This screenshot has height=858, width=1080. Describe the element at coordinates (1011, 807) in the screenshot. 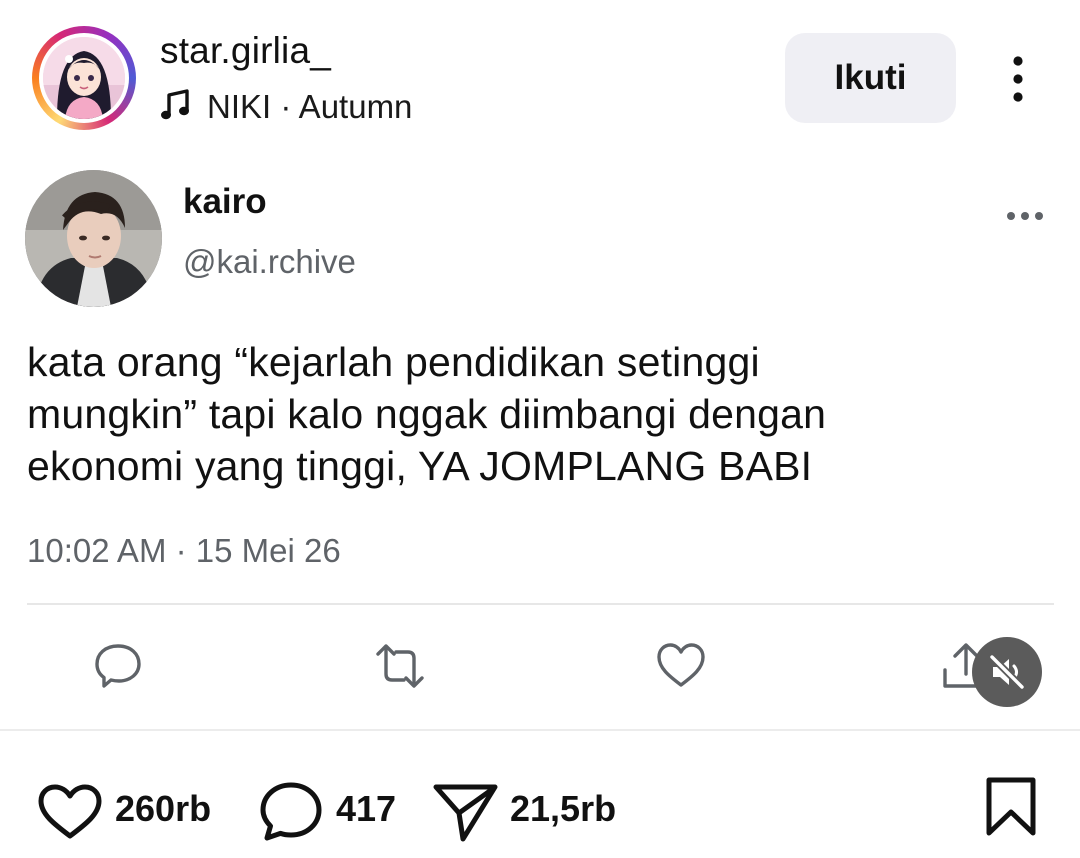

I see `bookmark-icon` at that location.